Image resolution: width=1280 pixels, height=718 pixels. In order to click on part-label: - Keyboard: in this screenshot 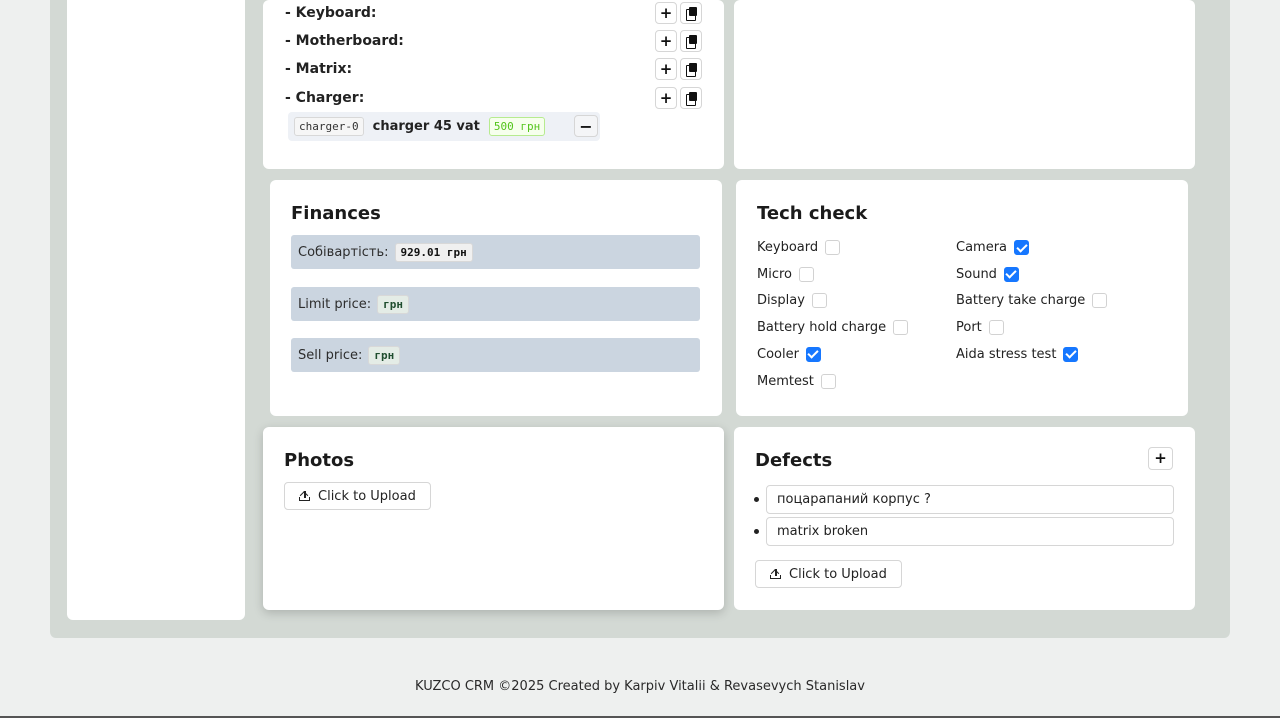, I will do `click(331, 13)`.